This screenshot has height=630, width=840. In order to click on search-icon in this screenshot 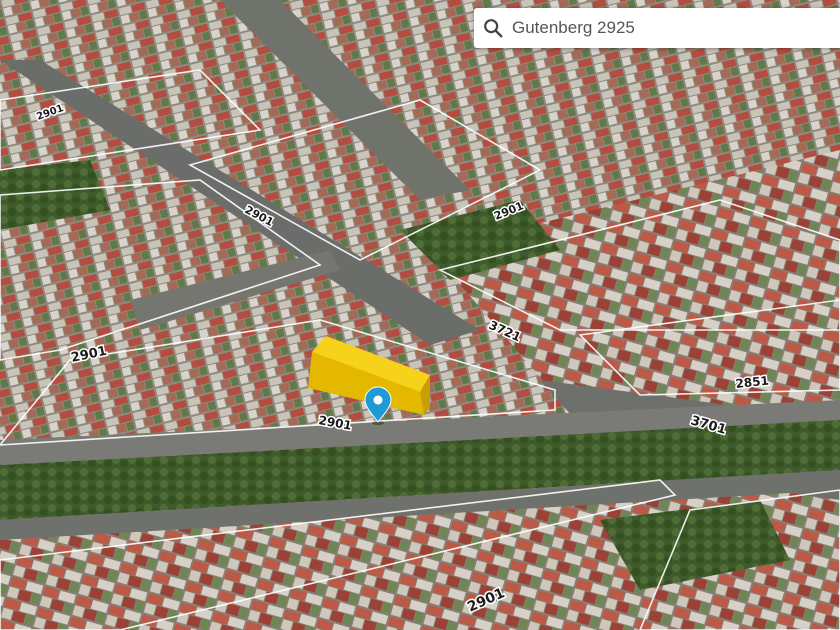, I will do `click(493, 28)`.